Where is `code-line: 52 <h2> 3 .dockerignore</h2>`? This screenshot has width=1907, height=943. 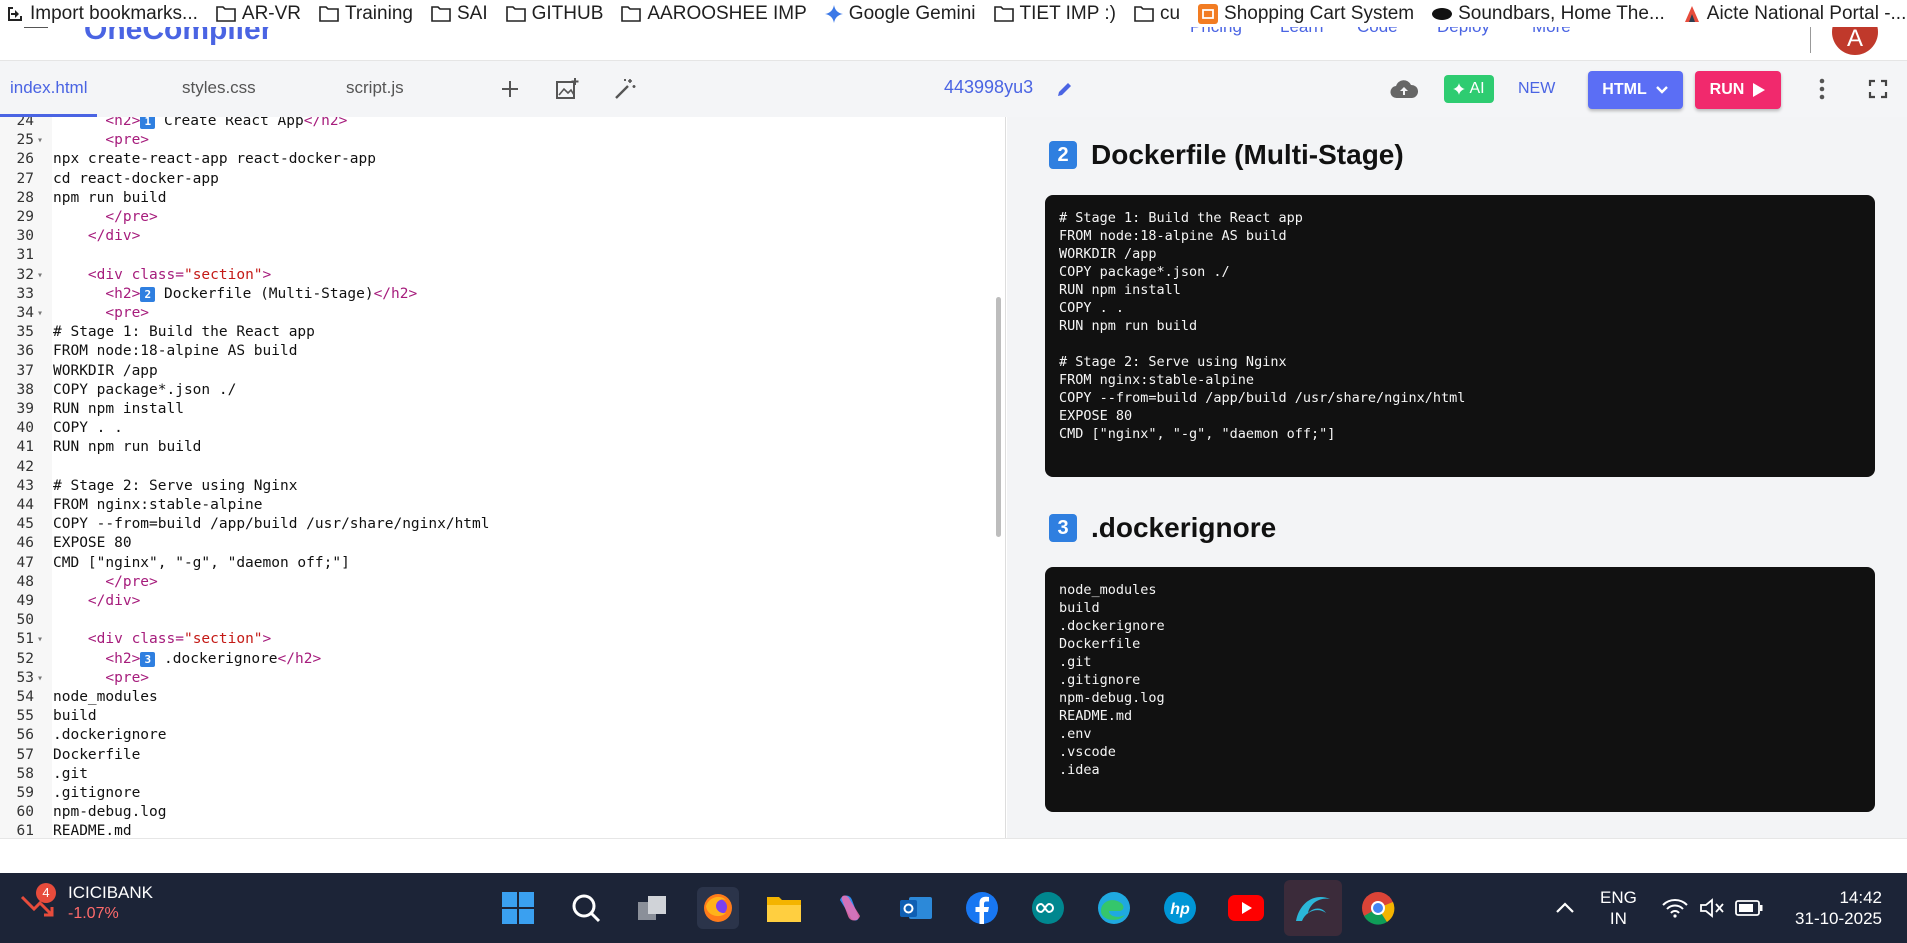 code-line: 52 <h2> 3 .dockerignore</h2> is located at coordinates (500, 659).